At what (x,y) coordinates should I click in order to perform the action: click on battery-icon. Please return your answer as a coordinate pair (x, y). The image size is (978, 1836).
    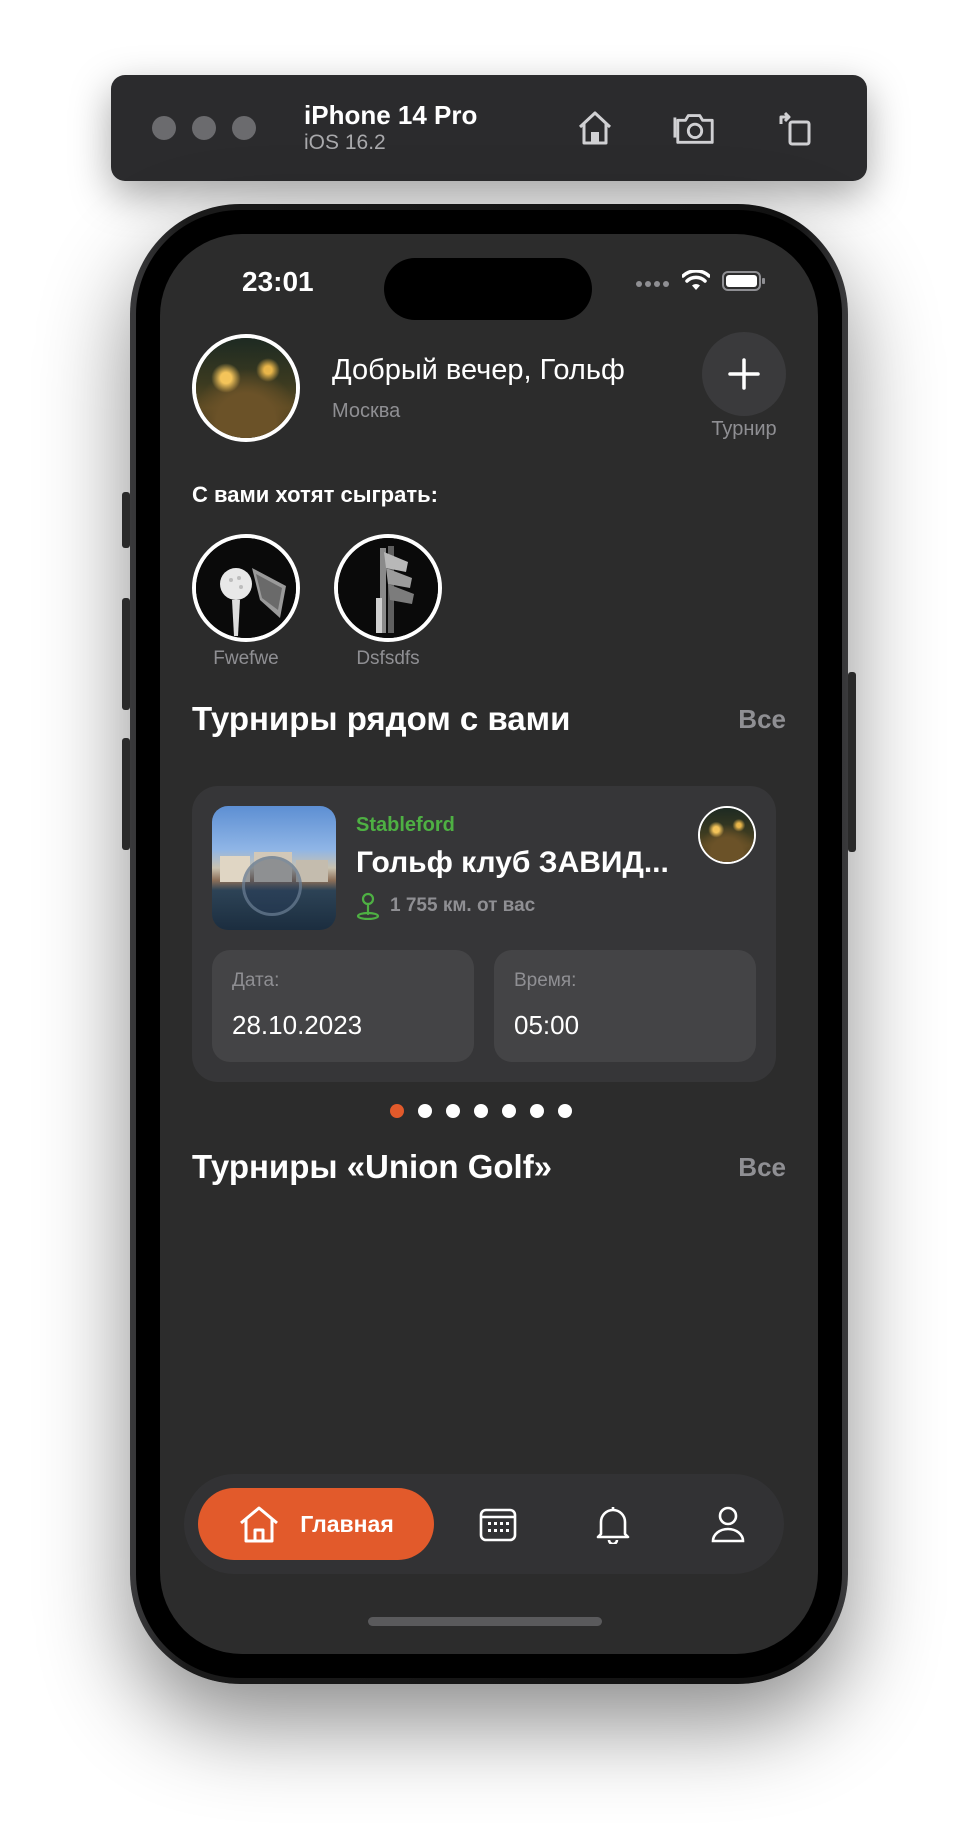
    Looking at the image, I should click on (744, 283).